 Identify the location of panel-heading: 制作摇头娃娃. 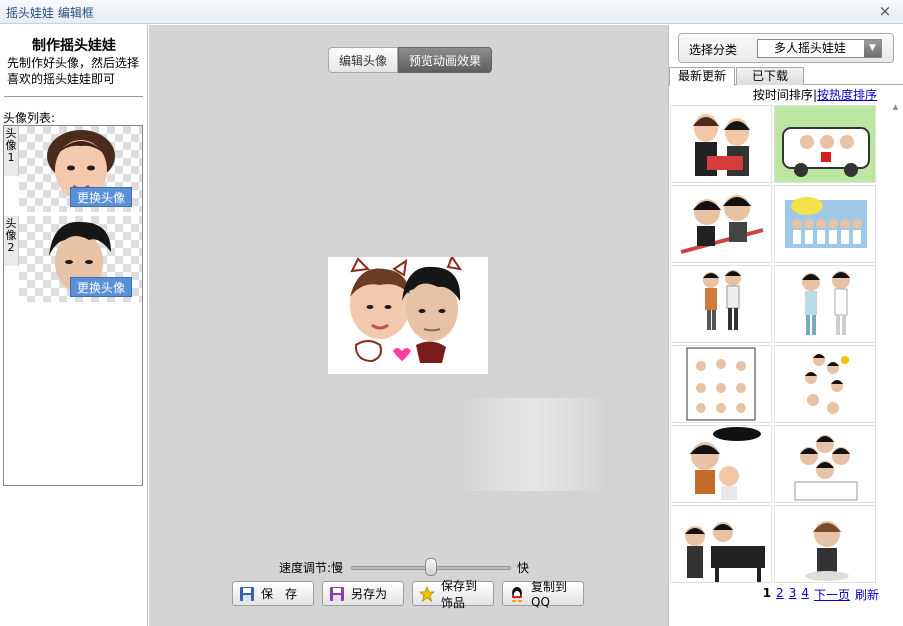
(74, 46).